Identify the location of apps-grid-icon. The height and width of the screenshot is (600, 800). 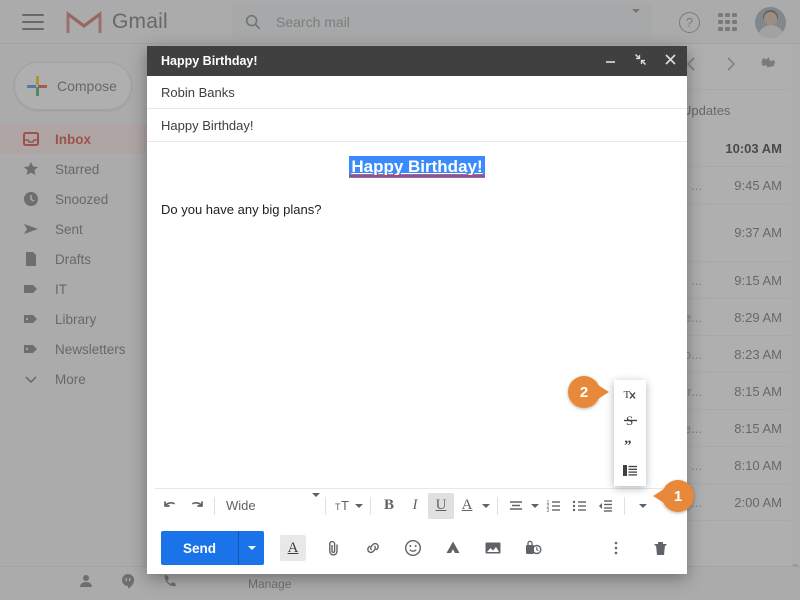
(727, 22).